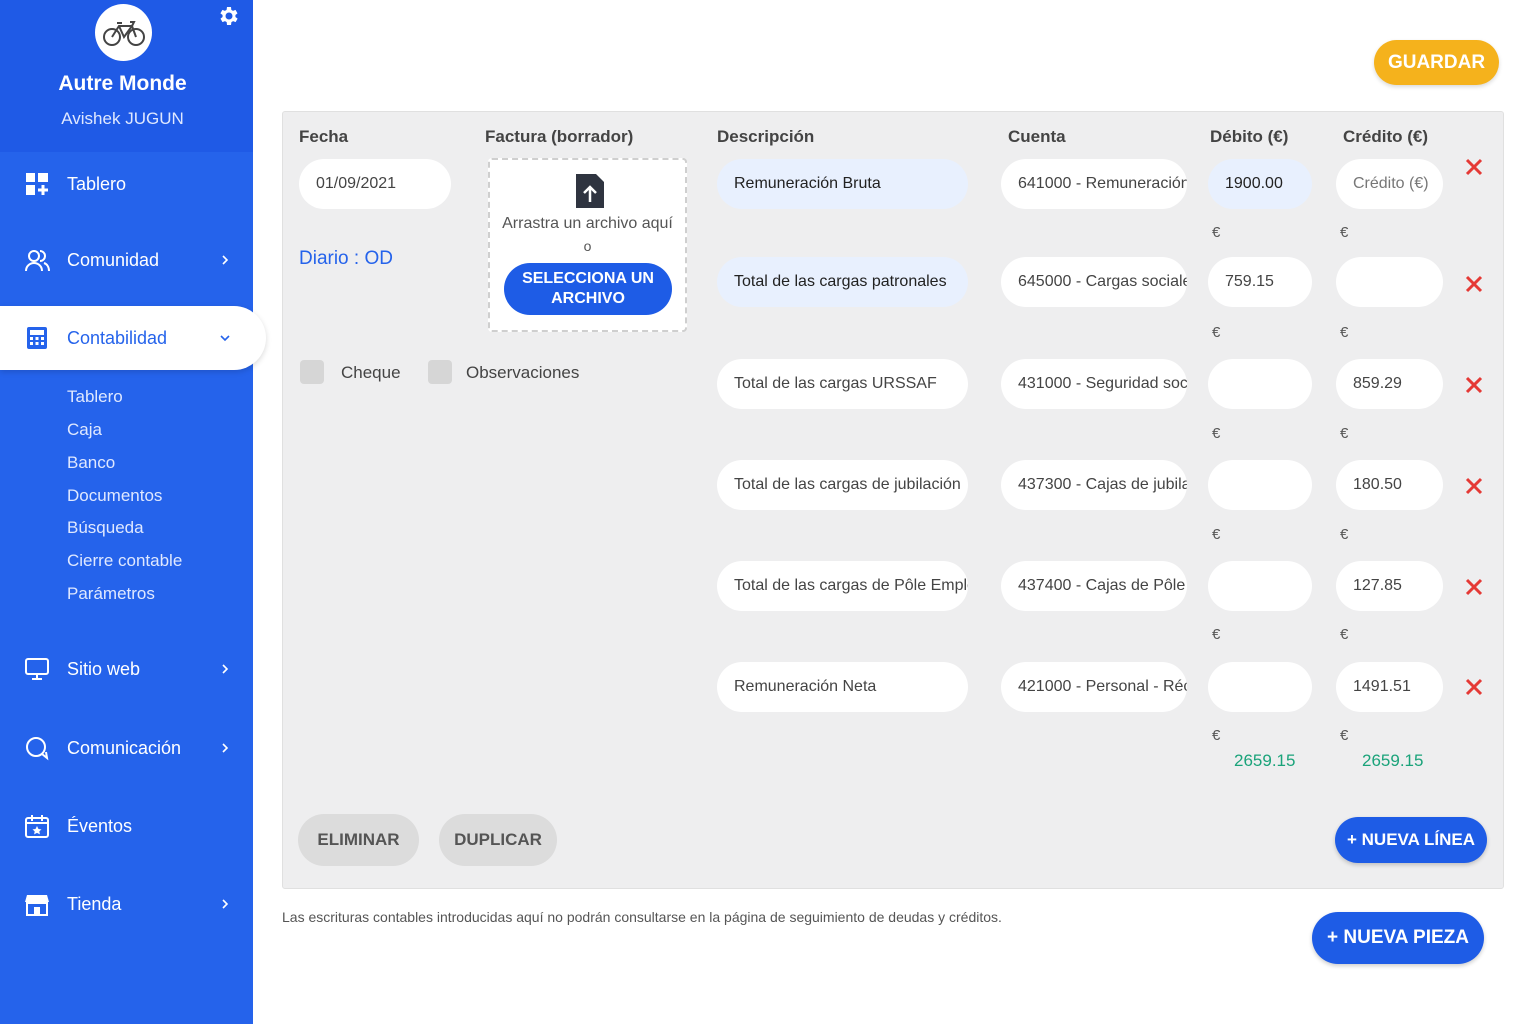  Describe the element at coordinates (590, 191) in the screenshot. I see `file-upload-icon` at that location.